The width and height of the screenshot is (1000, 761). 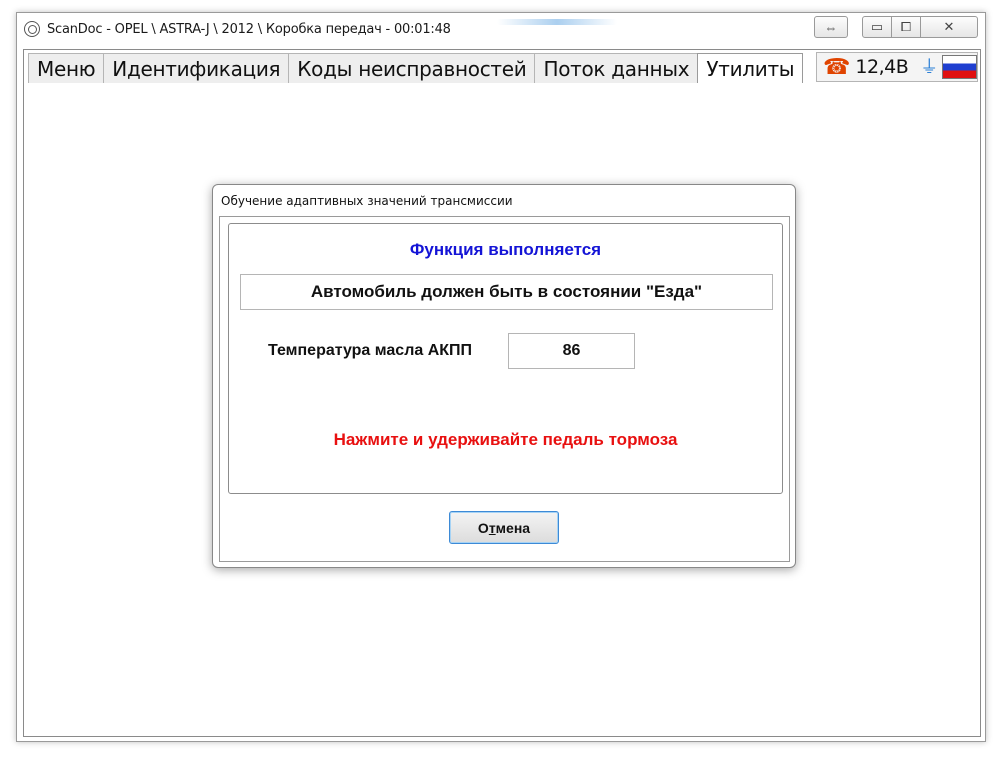 I want to click on tab-identification: Идентификация, so click(x=196, y=68).